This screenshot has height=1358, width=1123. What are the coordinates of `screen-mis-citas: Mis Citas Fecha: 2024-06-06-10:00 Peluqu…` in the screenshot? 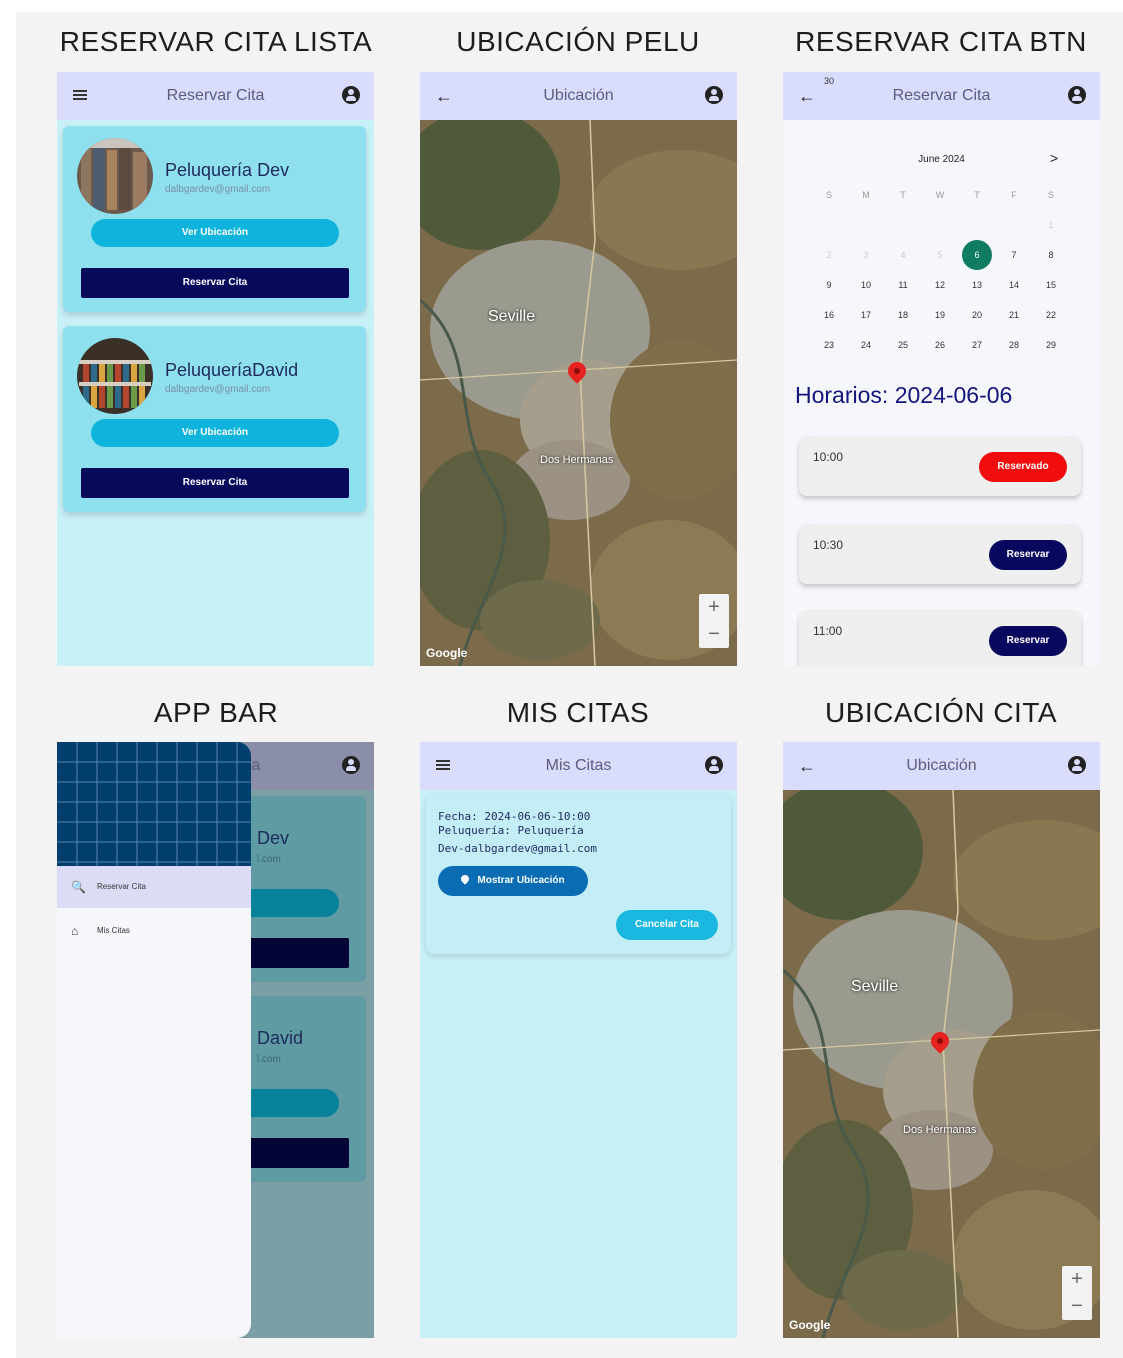 It's located at (578, 1040).